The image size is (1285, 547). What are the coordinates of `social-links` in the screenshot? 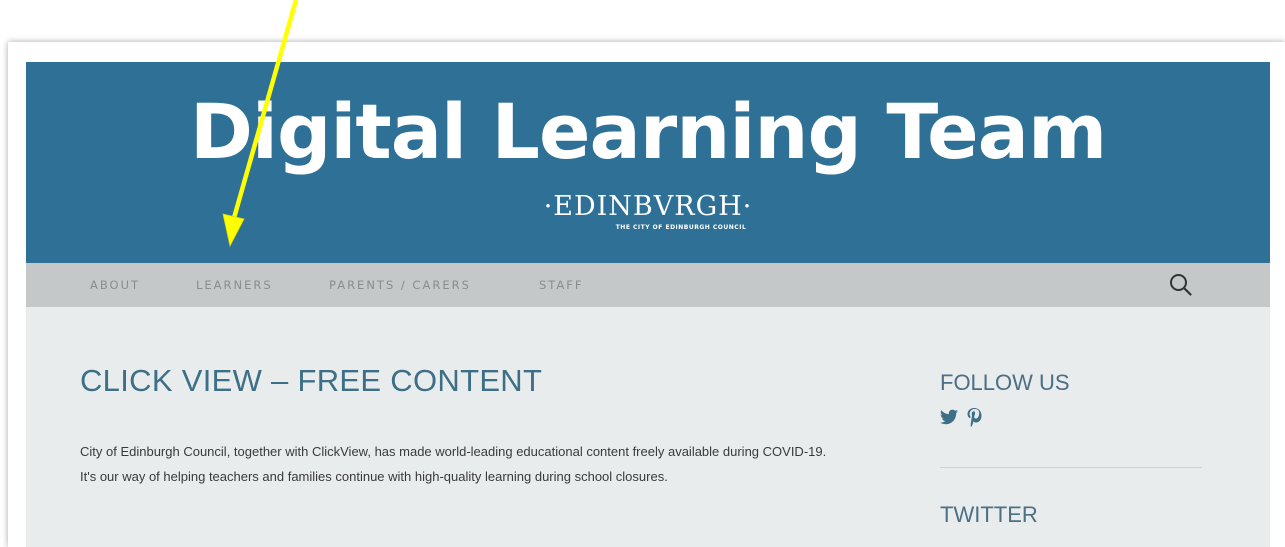 It's located at (963, 418).